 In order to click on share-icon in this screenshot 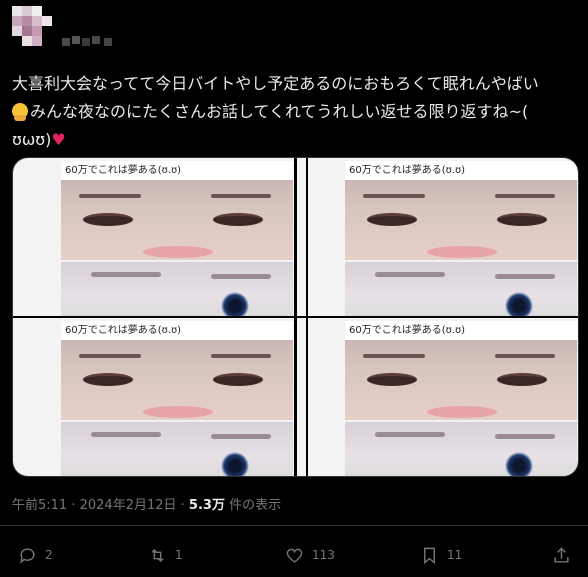, I will do `click(561, 554)`.